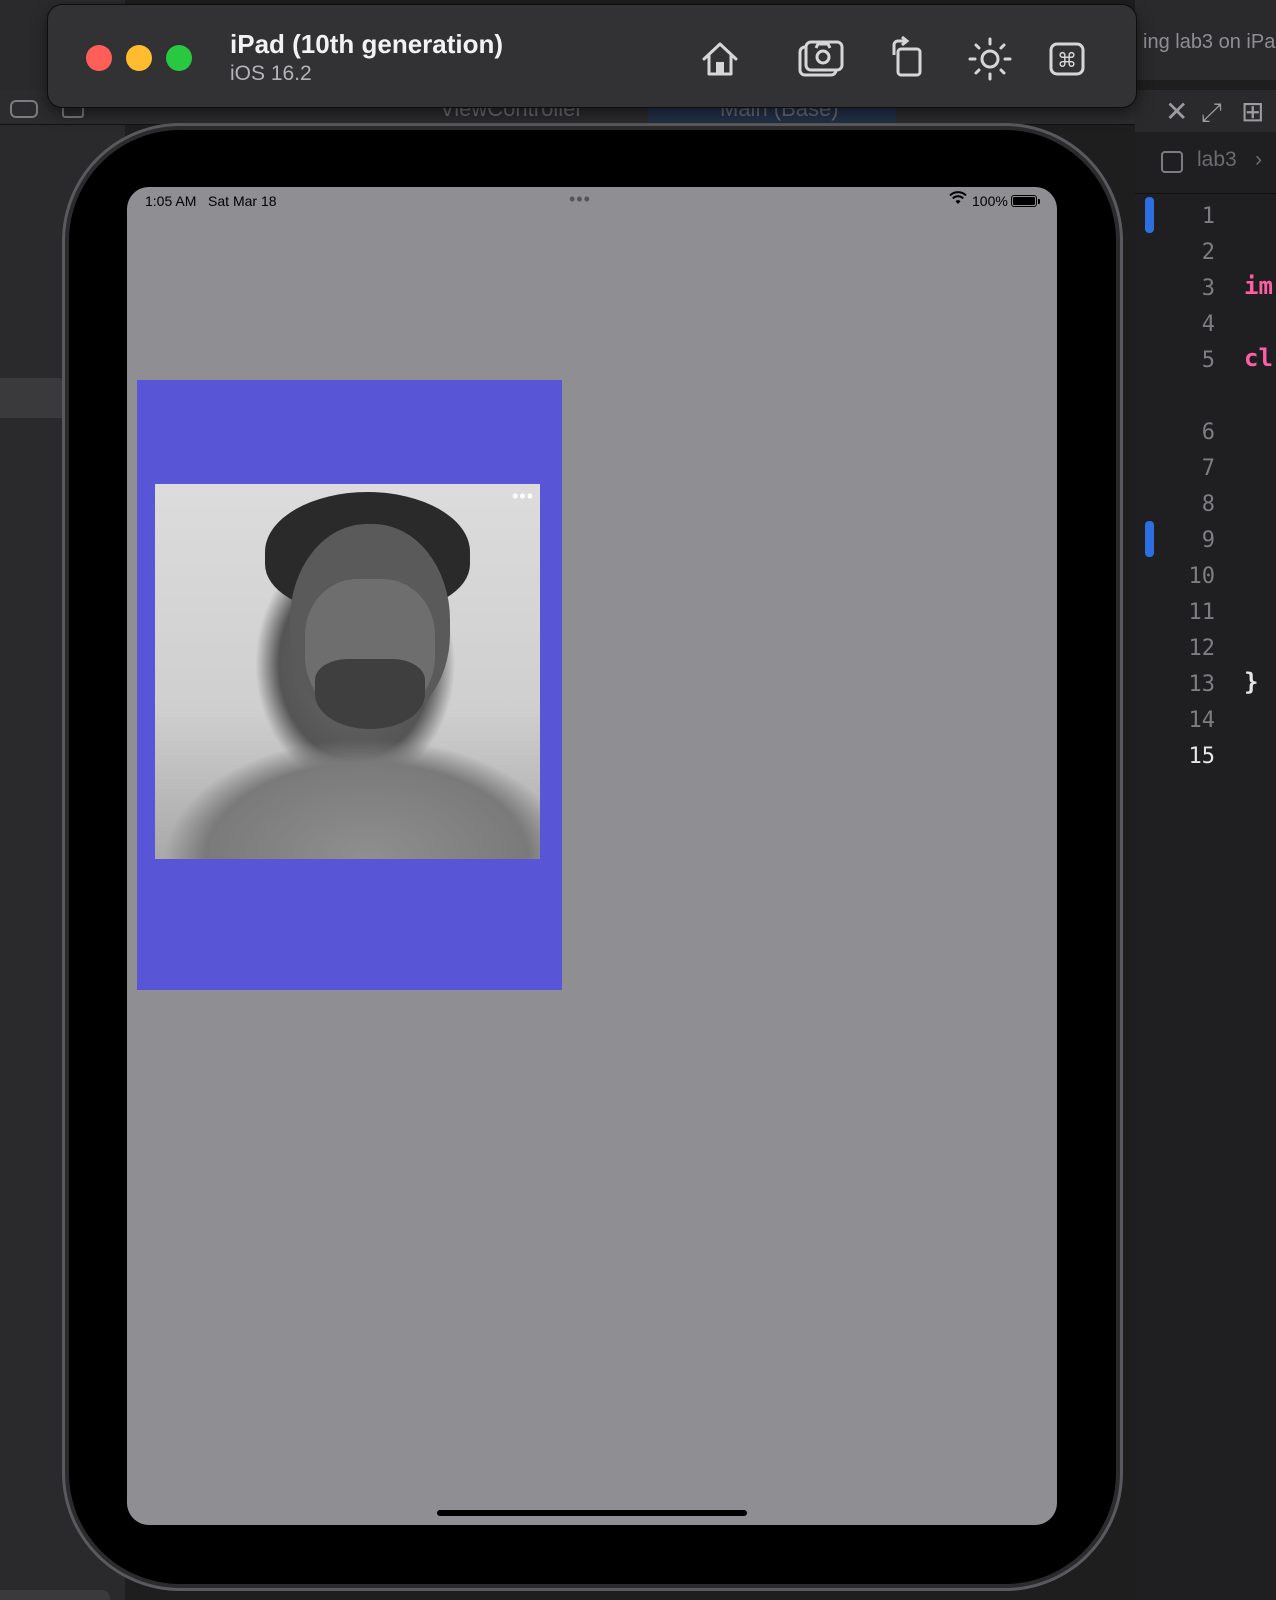 This screenshot has height=1600, width=1276. What do you see at coordinates (367, 44) in the screenshot?
I see `device-name: iPad (10th generation)` at bounding box center [367, 44].